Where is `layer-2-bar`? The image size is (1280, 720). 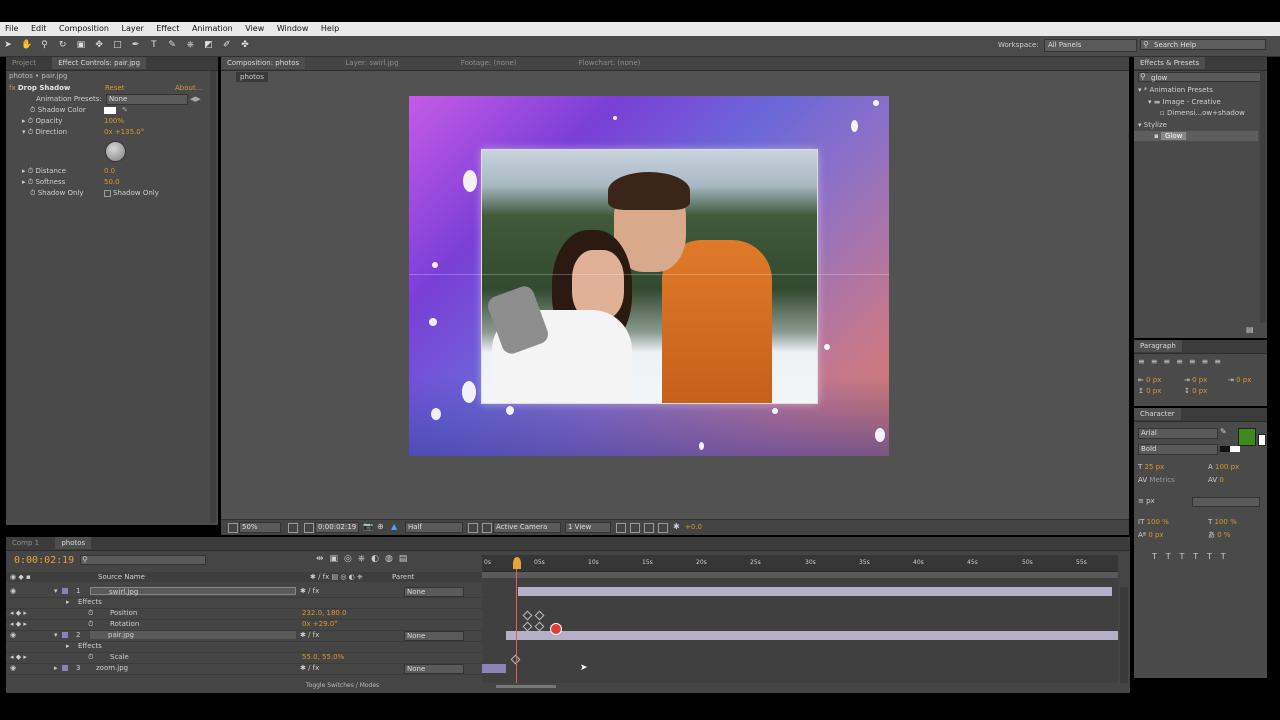
layer-2-bar is located at coordinates (812, 635).